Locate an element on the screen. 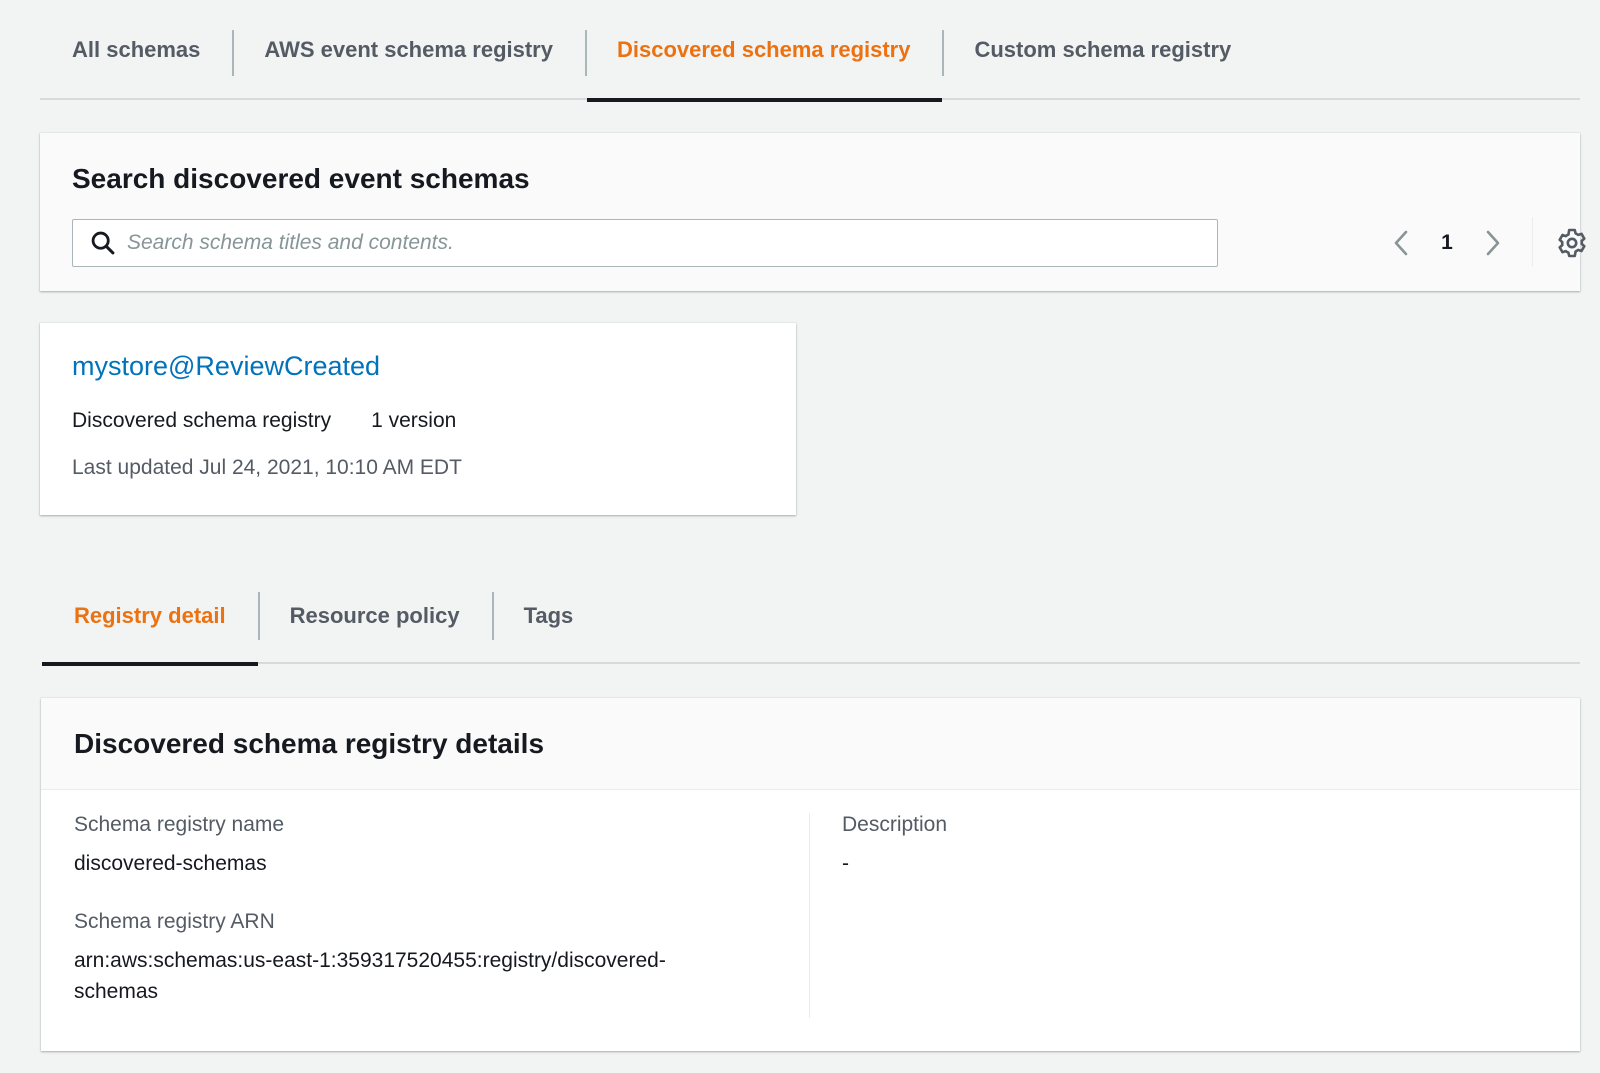 Image resolution: width=1600 pixels, height=1073 pixels. description-value: - is located at coordinates (845, 863).